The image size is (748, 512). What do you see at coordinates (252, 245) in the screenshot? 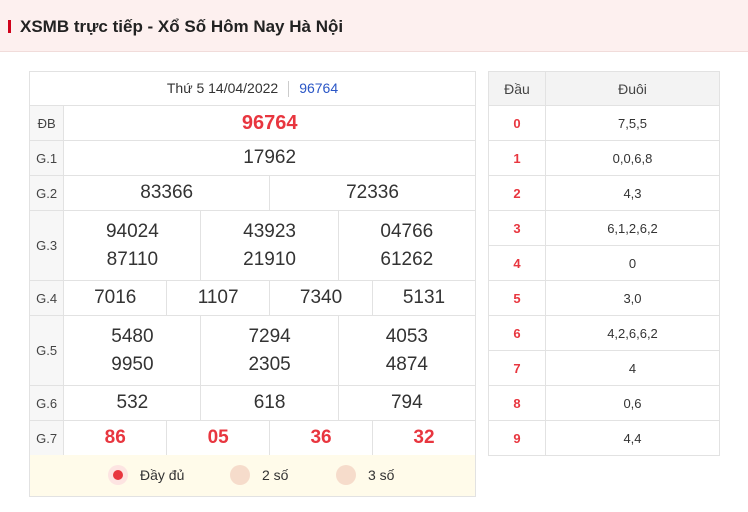
I see `row-g3: G.3 94024 87110 43923 21910 04766 61262` at bounding box center [252, 245].